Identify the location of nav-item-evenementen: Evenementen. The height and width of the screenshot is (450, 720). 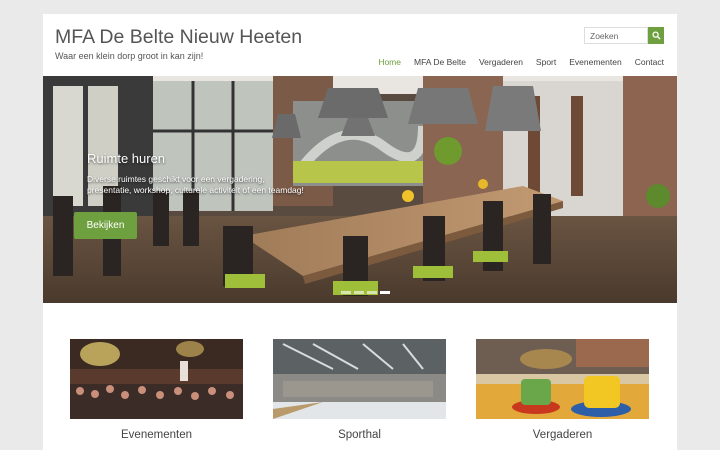
(595, 62).